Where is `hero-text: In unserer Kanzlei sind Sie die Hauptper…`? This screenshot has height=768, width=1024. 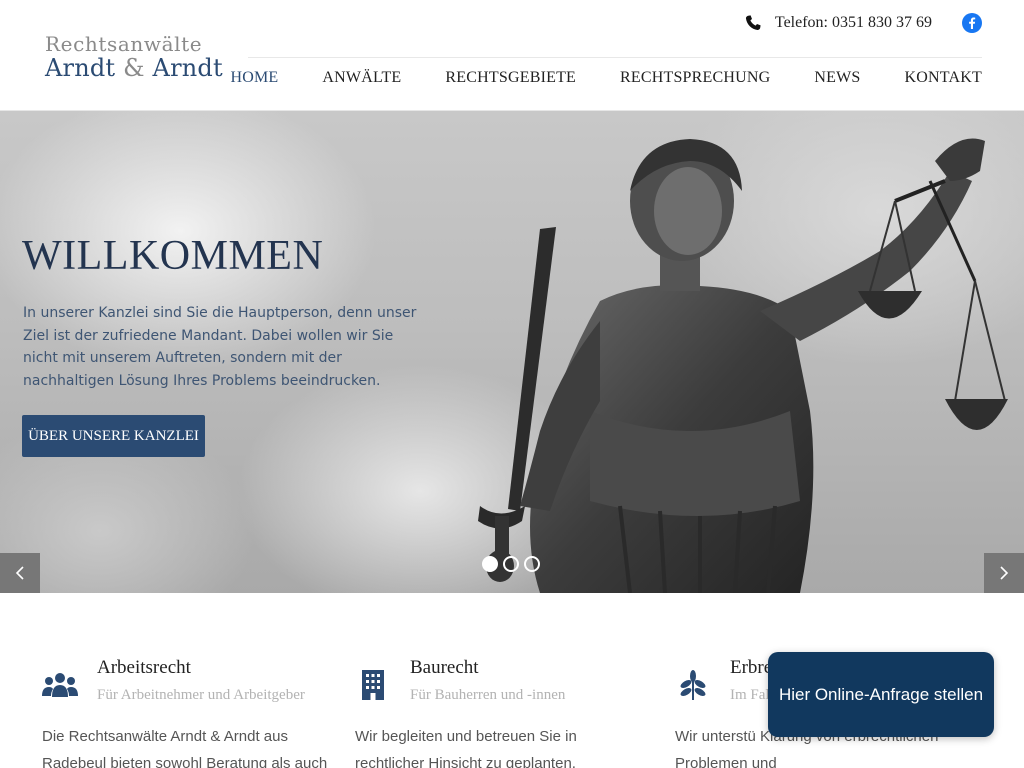
hero-text: In unserer Kanzlei sind Sie die Hauptper… is located at coordinates (220, 347).